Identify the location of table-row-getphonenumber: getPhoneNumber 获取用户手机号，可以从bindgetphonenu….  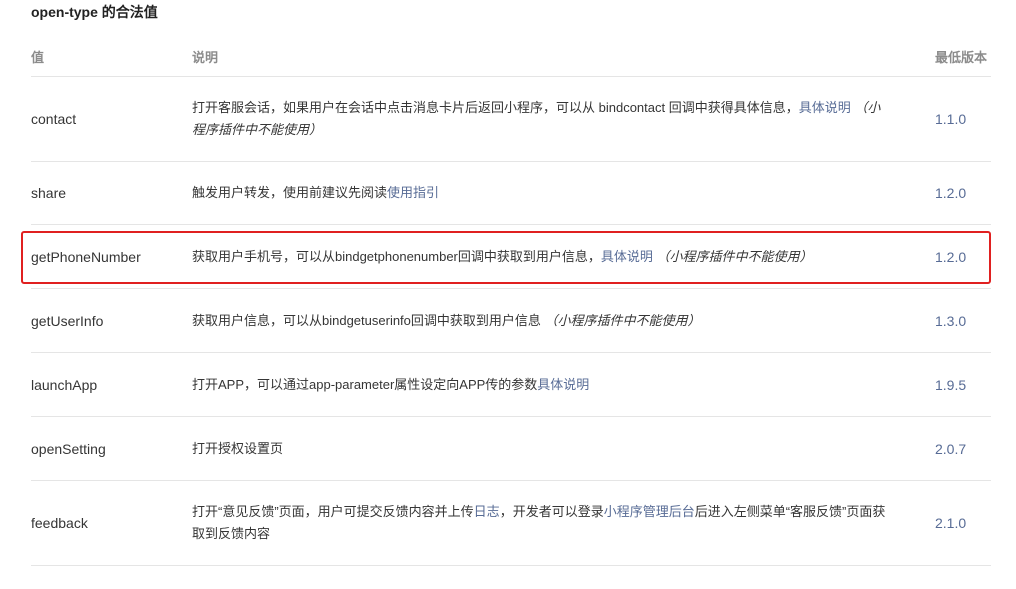
(511, 257).